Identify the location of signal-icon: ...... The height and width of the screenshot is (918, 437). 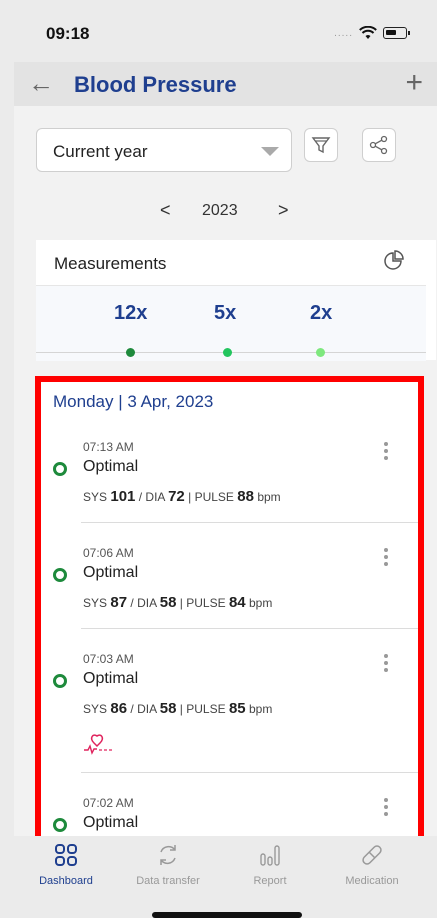
(343, 33).